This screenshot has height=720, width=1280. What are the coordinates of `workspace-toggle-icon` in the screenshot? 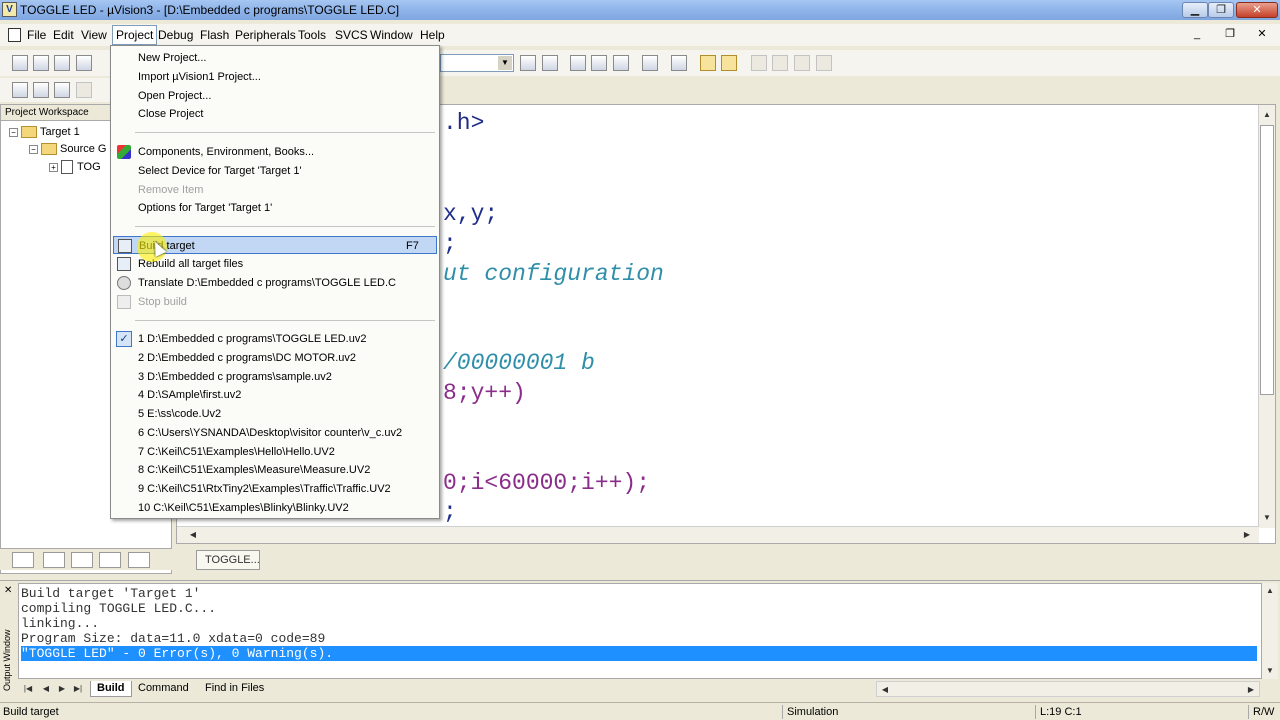 It's located at (708, 63).